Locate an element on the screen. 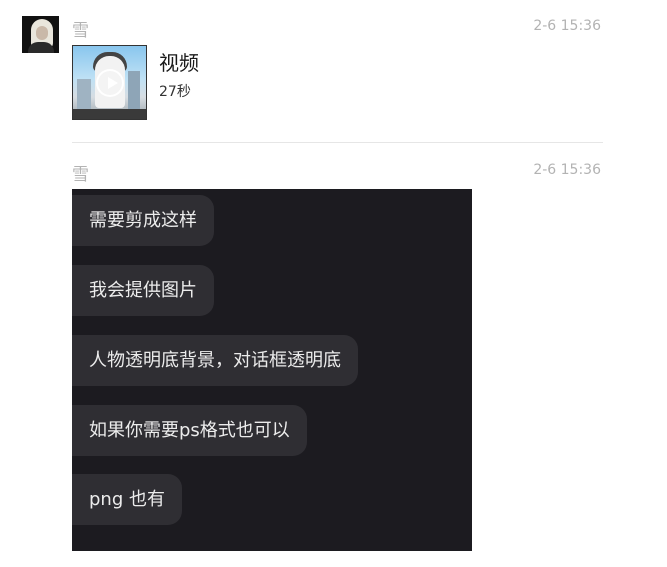 The width and height of the screenshot is (667, 567). chat-bubble: 如果你需要ps格式也可以 is located at coordinates (189, 430).